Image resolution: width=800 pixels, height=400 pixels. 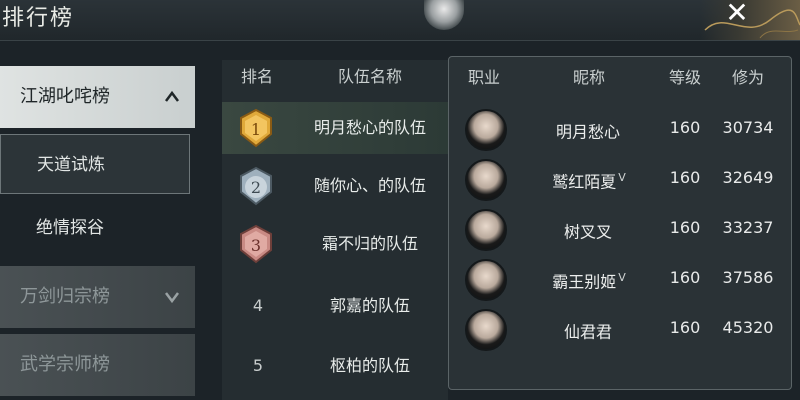 I want to click on category-label: 江湖叱咤榜, so click(x=65, y=96).